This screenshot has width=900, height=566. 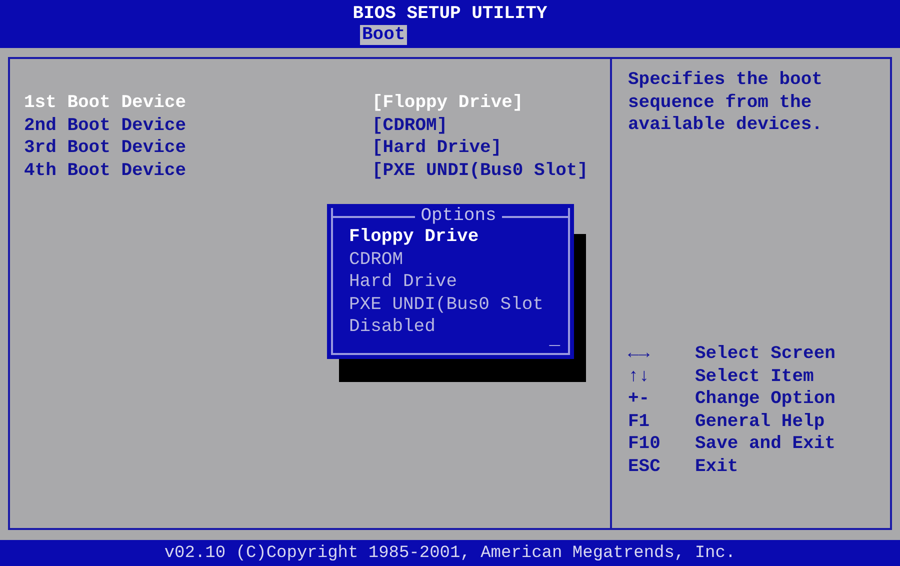 I want to click on key-name: F1, so click(x=639, y=421).